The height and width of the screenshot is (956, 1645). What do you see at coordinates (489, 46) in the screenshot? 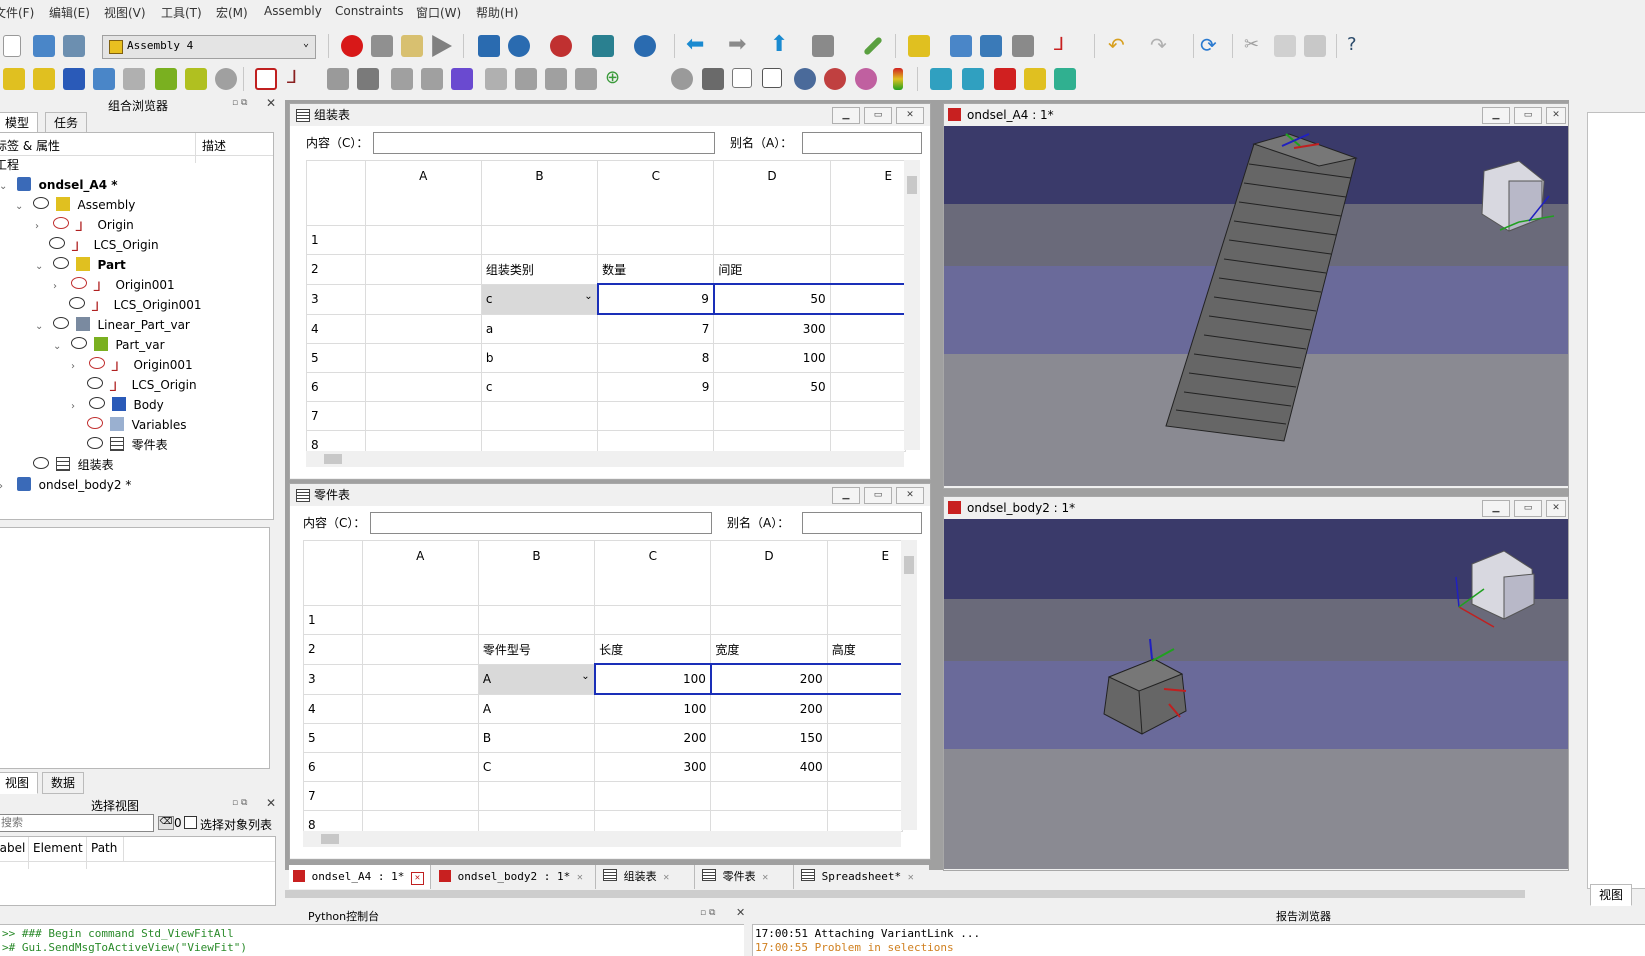
I see `fit-all-icon` at bounding box center [489, 46].